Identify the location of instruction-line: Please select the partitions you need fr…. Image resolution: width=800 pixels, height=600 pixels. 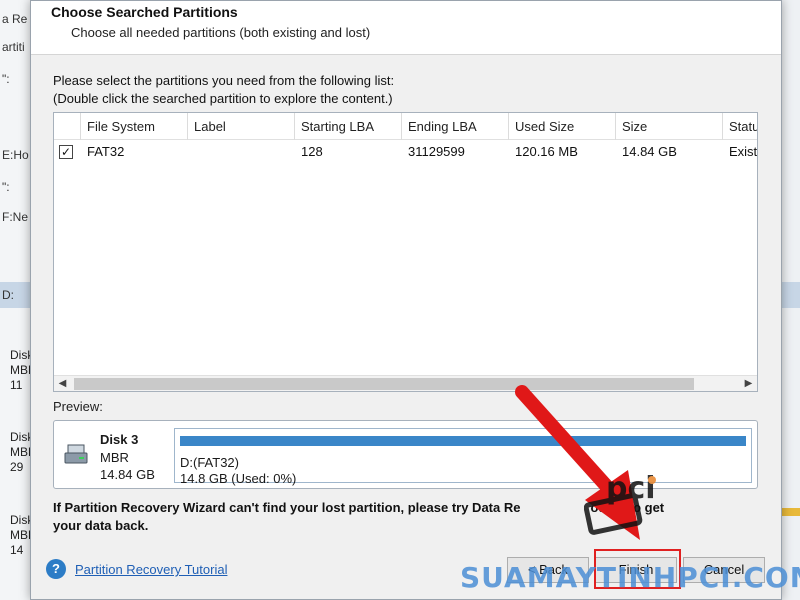
(224, 80).